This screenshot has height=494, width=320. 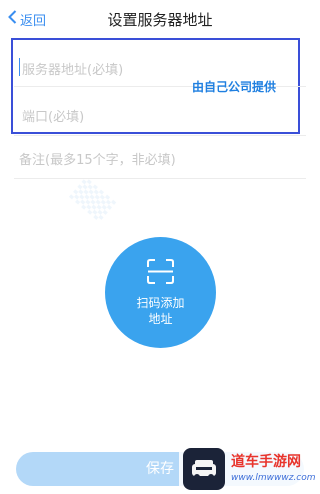 What do you see at coordinates (160, 292) in the screenshot?
I see `scan-add-button: 扫码添加 地址` at bounding box center [160, 292].